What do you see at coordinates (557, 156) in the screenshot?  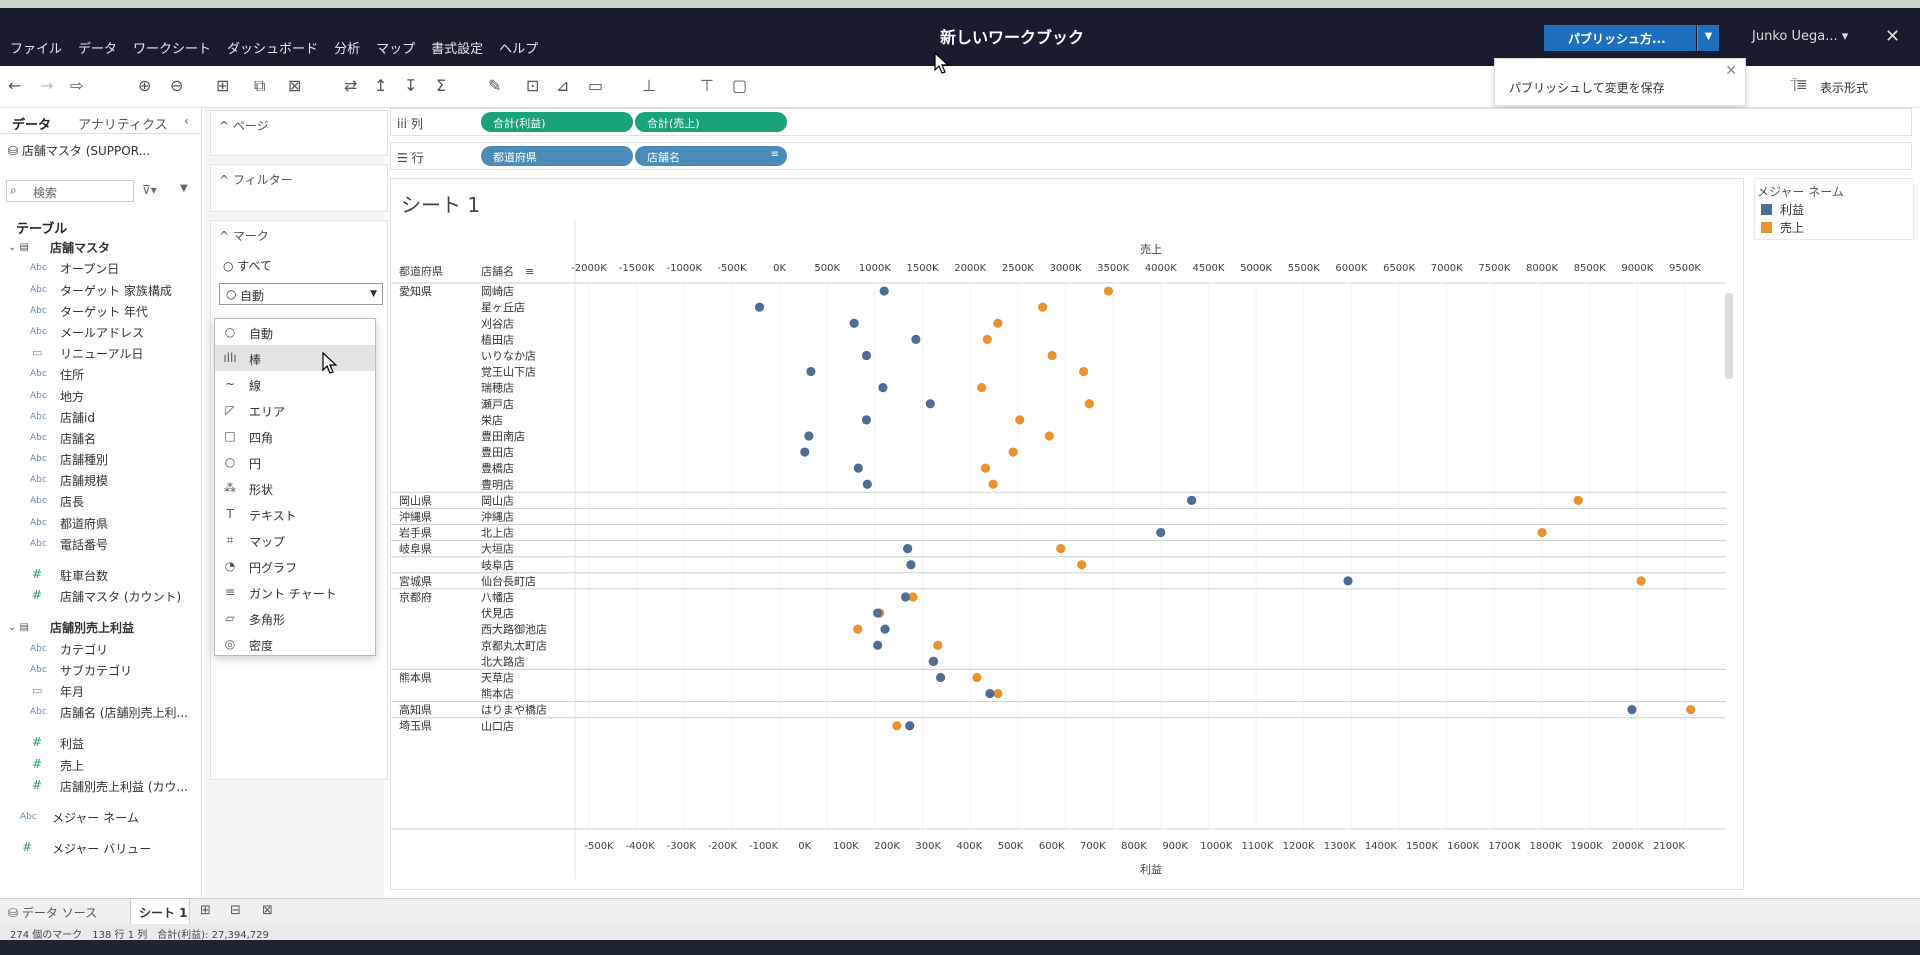 I see `pill-prefecture: 都道府県` at bounding box center [557, 156].